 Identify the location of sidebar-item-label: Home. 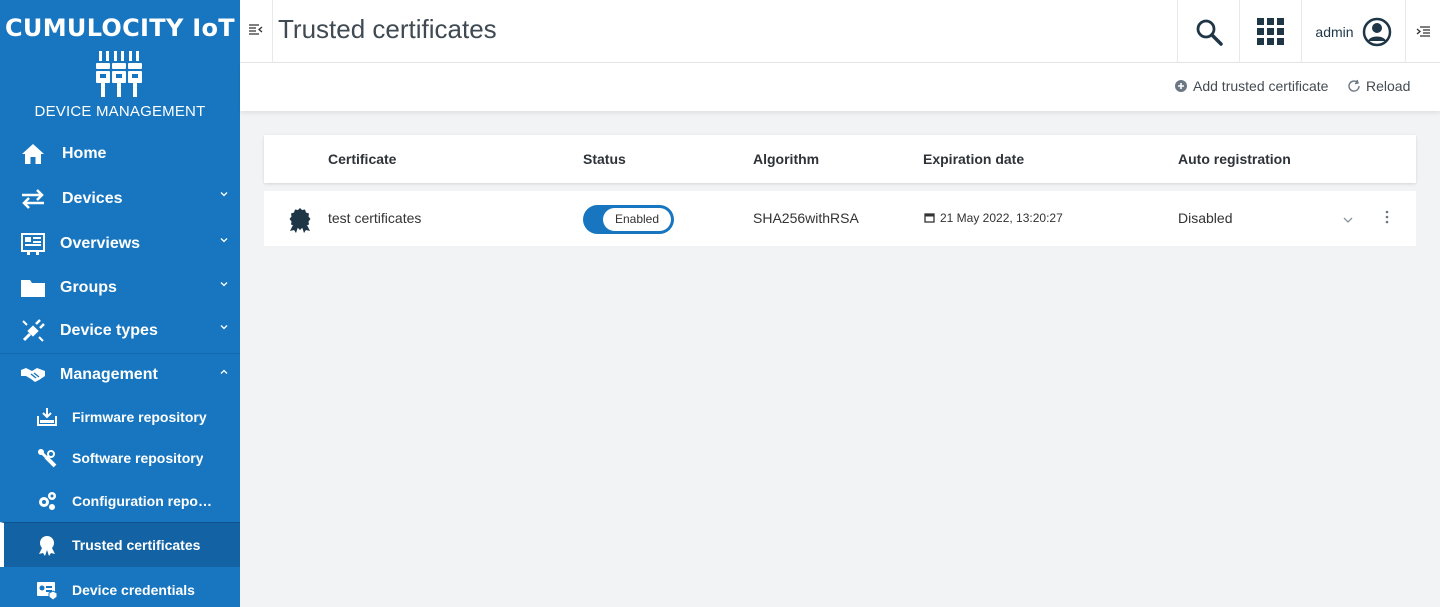
(84, 153).